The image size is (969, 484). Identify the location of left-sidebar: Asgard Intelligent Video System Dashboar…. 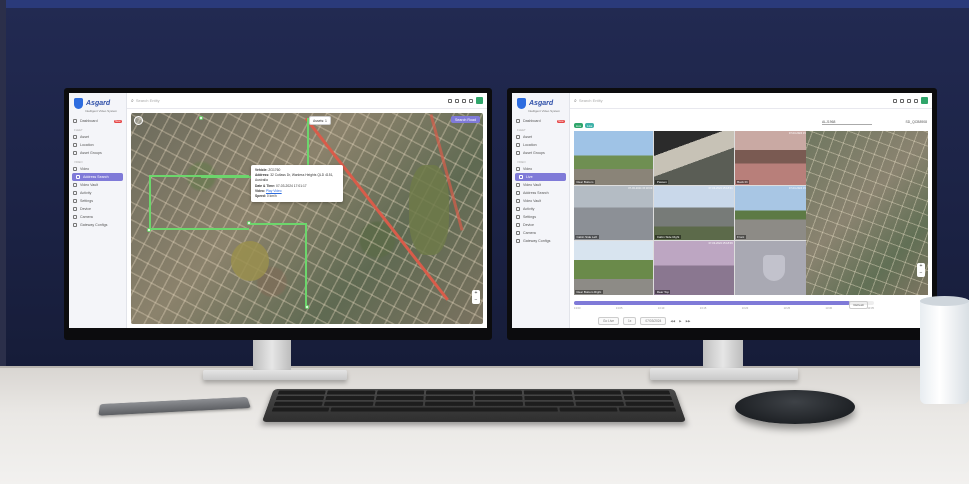
(98, 210).